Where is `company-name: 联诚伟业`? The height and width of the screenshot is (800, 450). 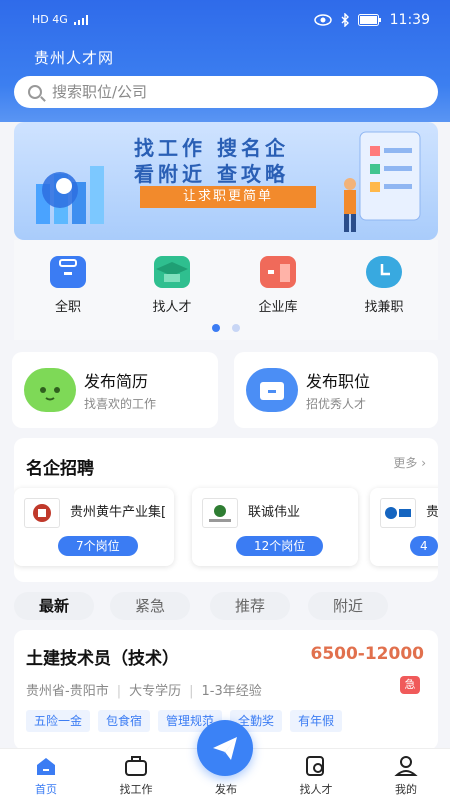 company-name: 联诚伟业 is located at coordinates (274, 512).